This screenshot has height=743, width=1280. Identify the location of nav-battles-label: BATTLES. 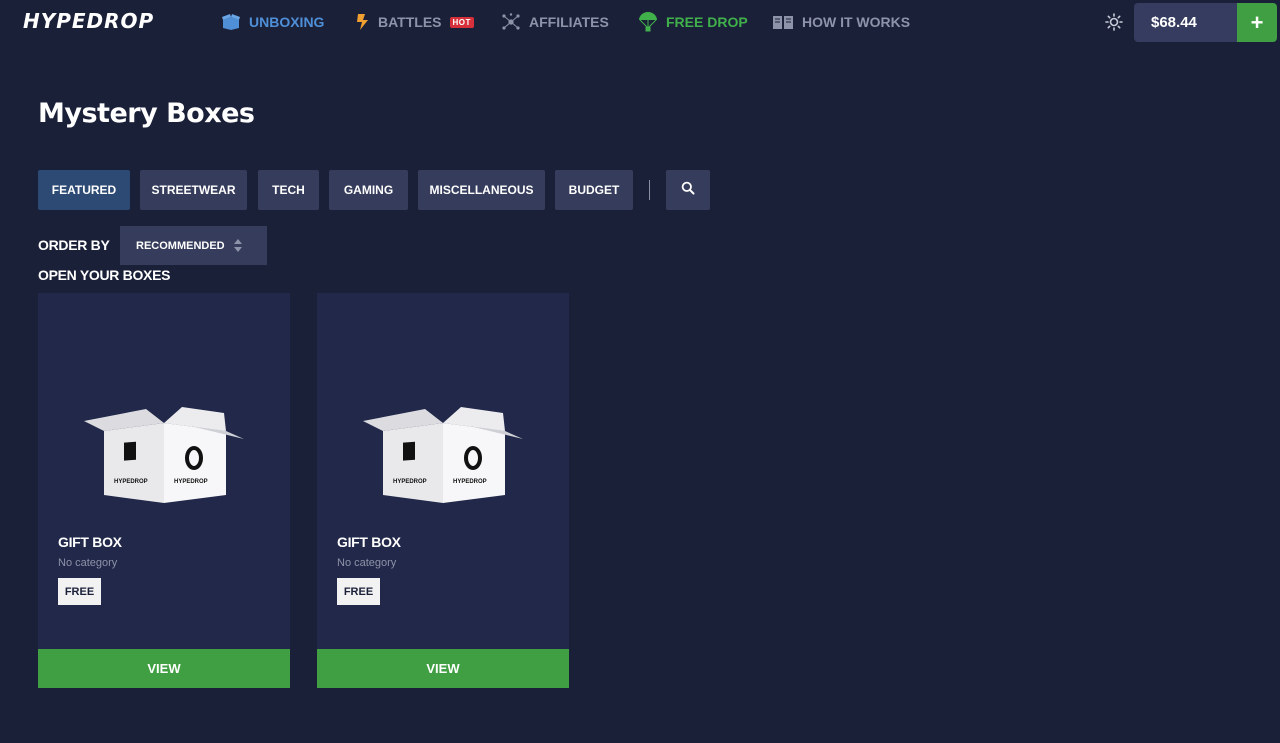
(410, 22).